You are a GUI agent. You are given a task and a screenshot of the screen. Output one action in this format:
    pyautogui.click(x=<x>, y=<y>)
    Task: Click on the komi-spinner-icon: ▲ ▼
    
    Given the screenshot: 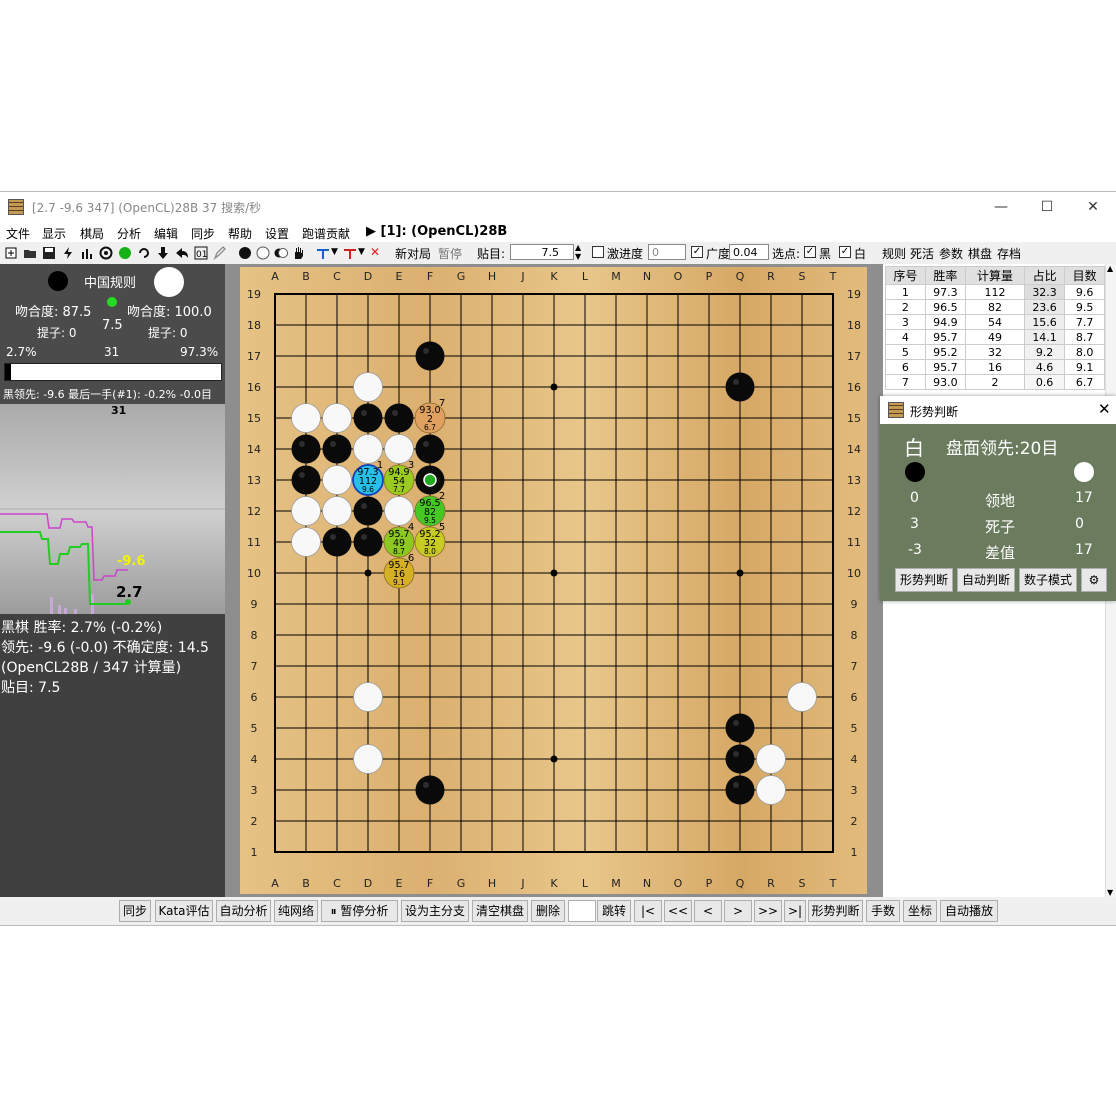 What is the action you would take?
    pyautogui.click(x=578, y=252)
    